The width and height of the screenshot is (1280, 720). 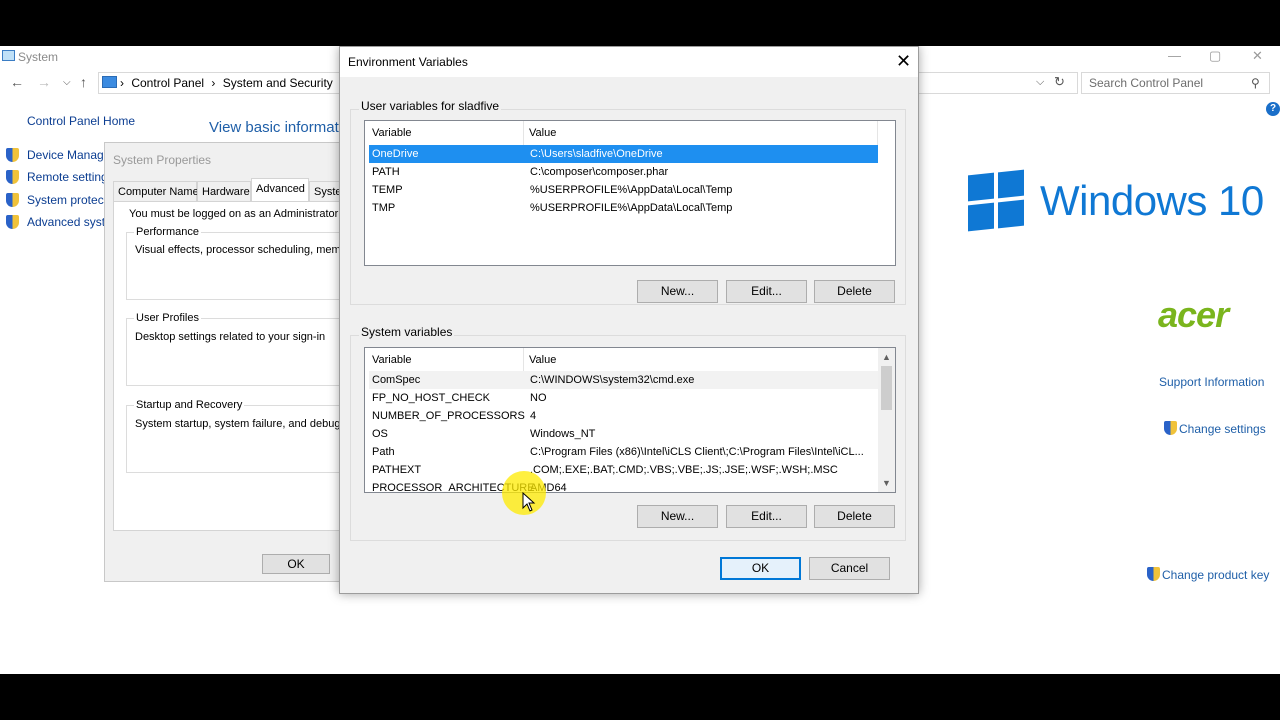 I want to click on breadcrumb: › Control Panel › System and Security ›, so click(x=234, y=83).